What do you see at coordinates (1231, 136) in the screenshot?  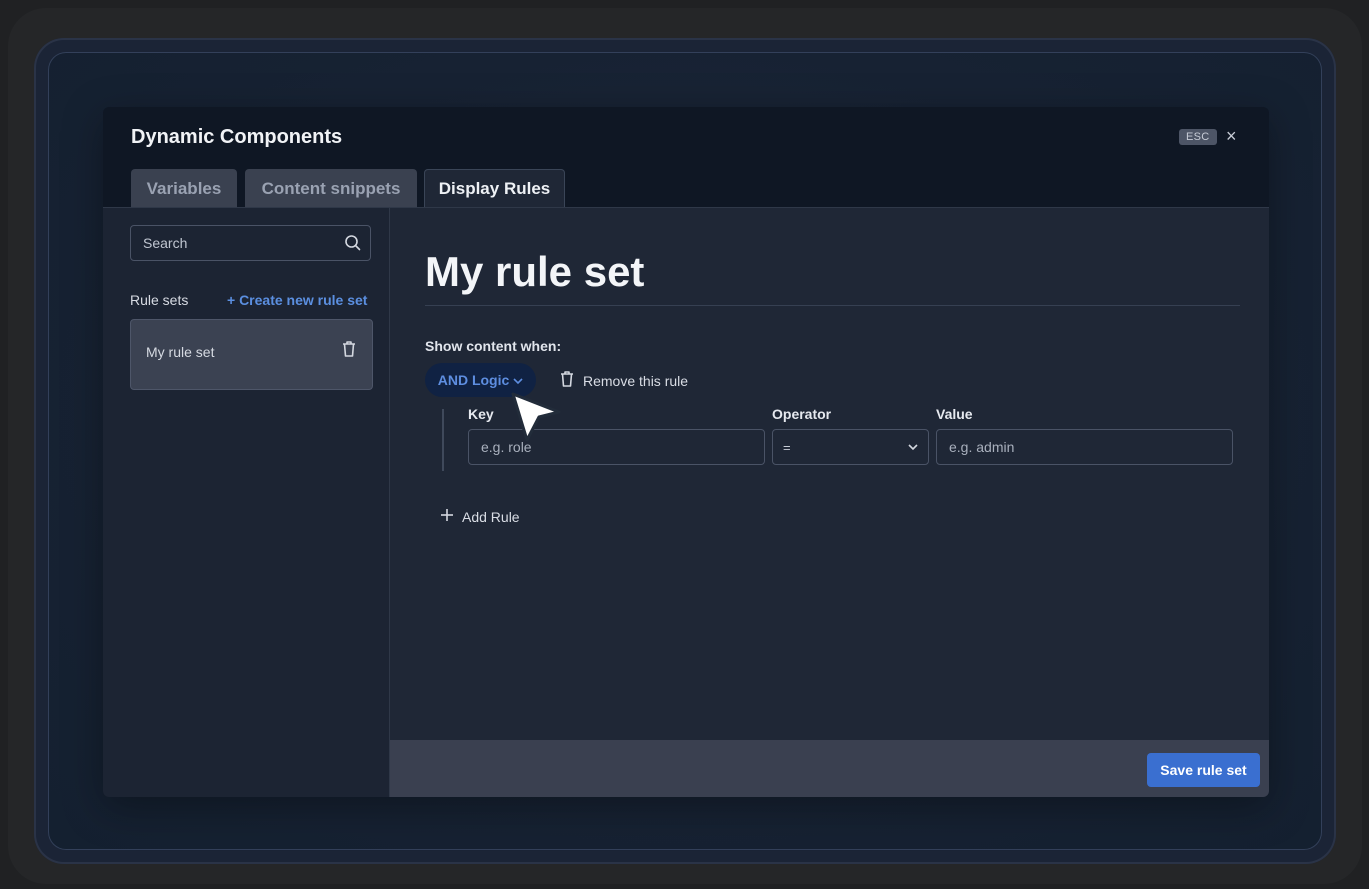 I see `close-icon: ×` at bounding box center [1231, 136].